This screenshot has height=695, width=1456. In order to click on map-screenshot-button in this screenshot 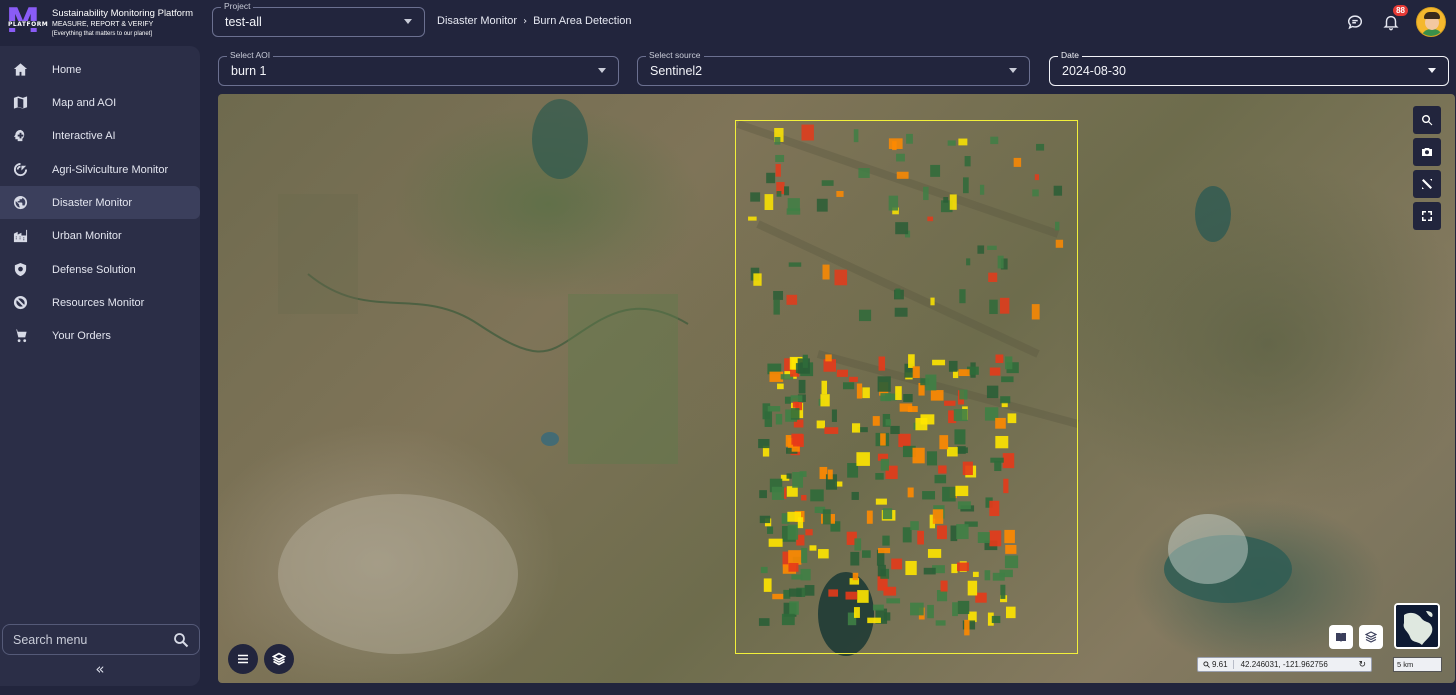, I will do `click(1427, 152)`.